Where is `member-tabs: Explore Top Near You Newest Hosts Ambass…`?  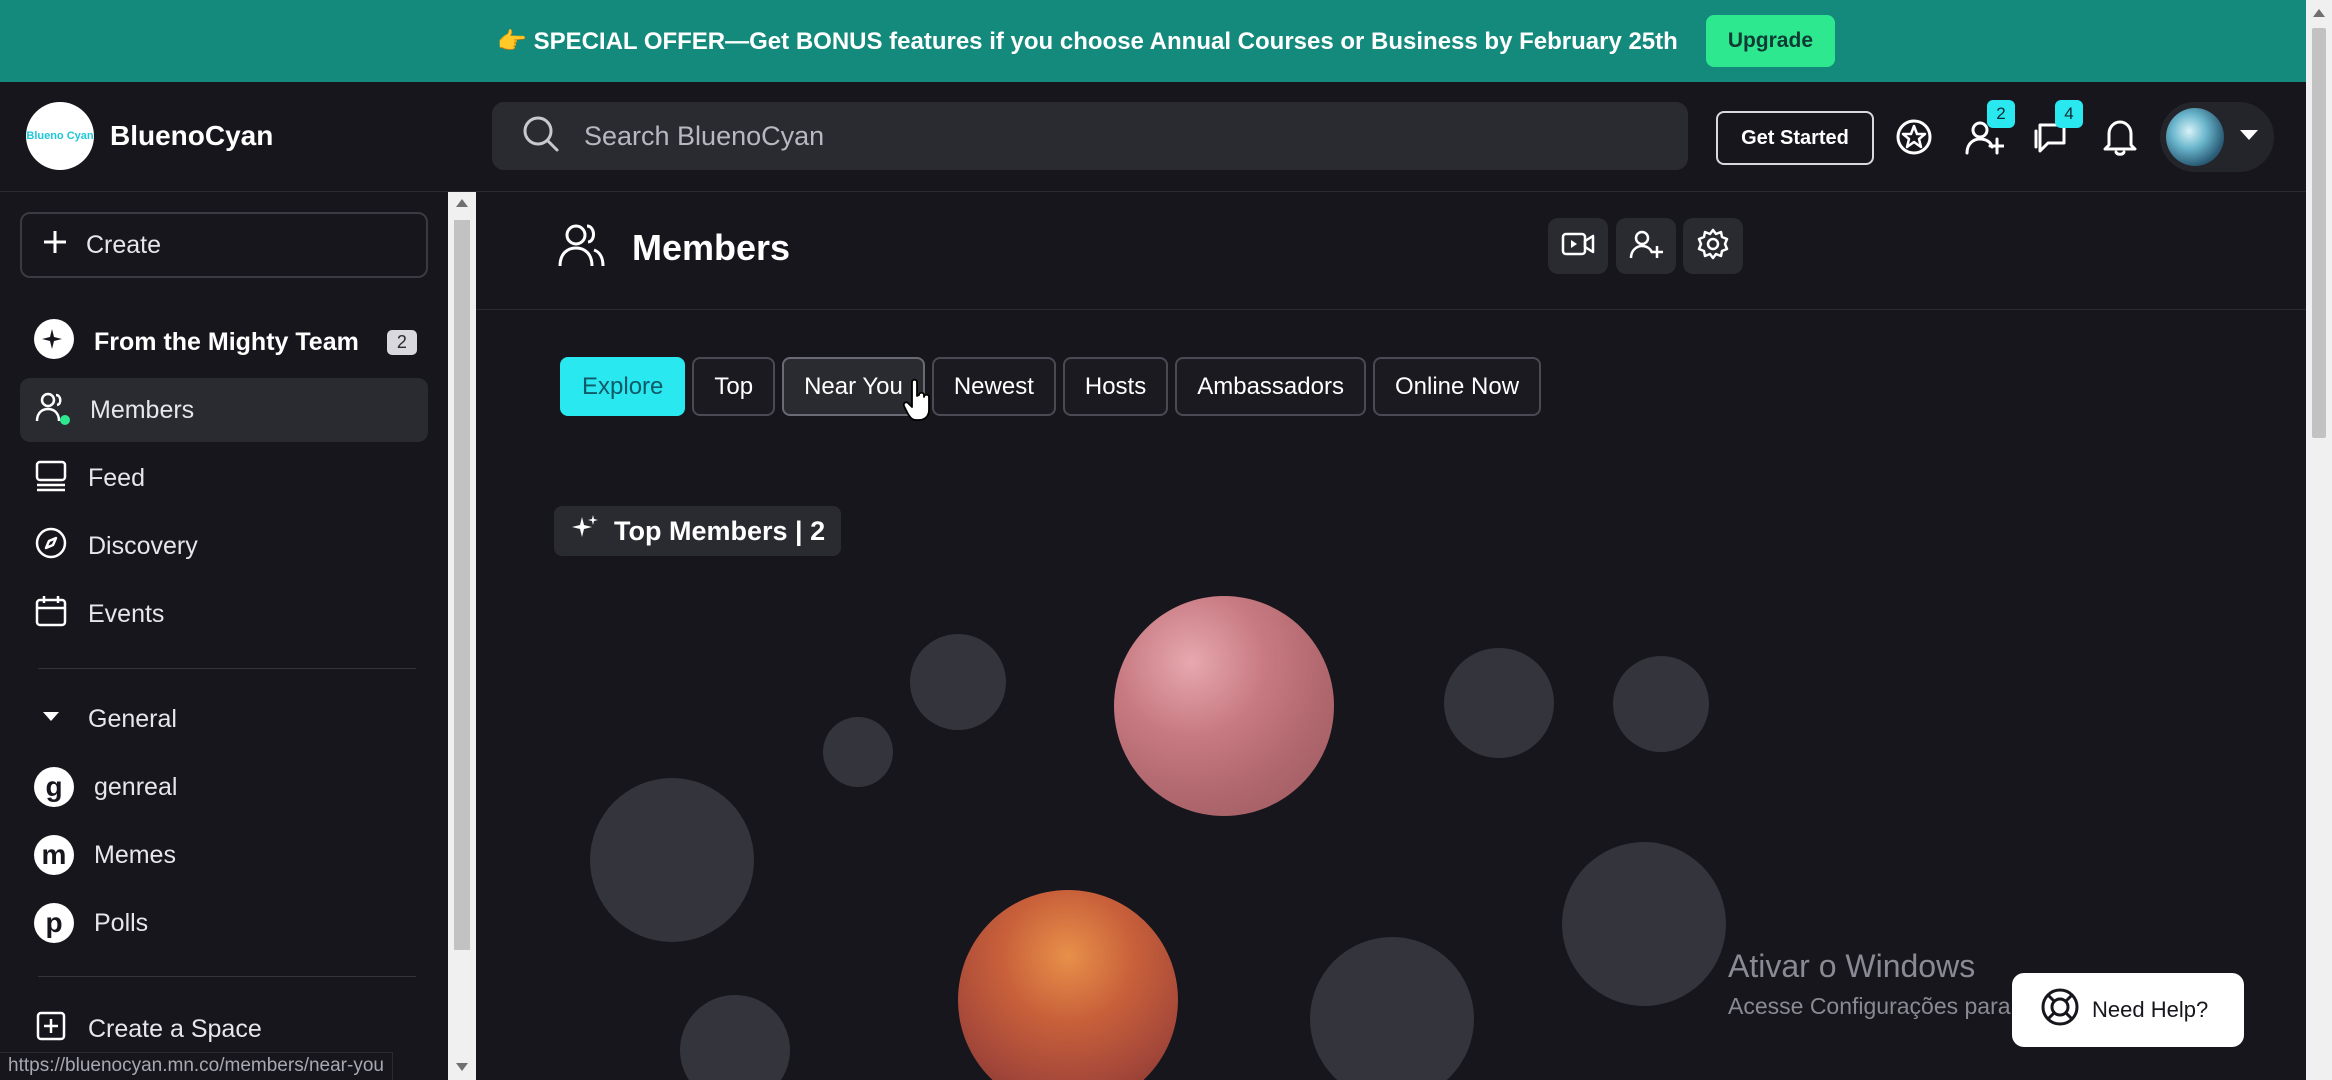
member-tabs: Explore Top Near You Newest Hosts Ambass… is located at coordinates (1051, 386).